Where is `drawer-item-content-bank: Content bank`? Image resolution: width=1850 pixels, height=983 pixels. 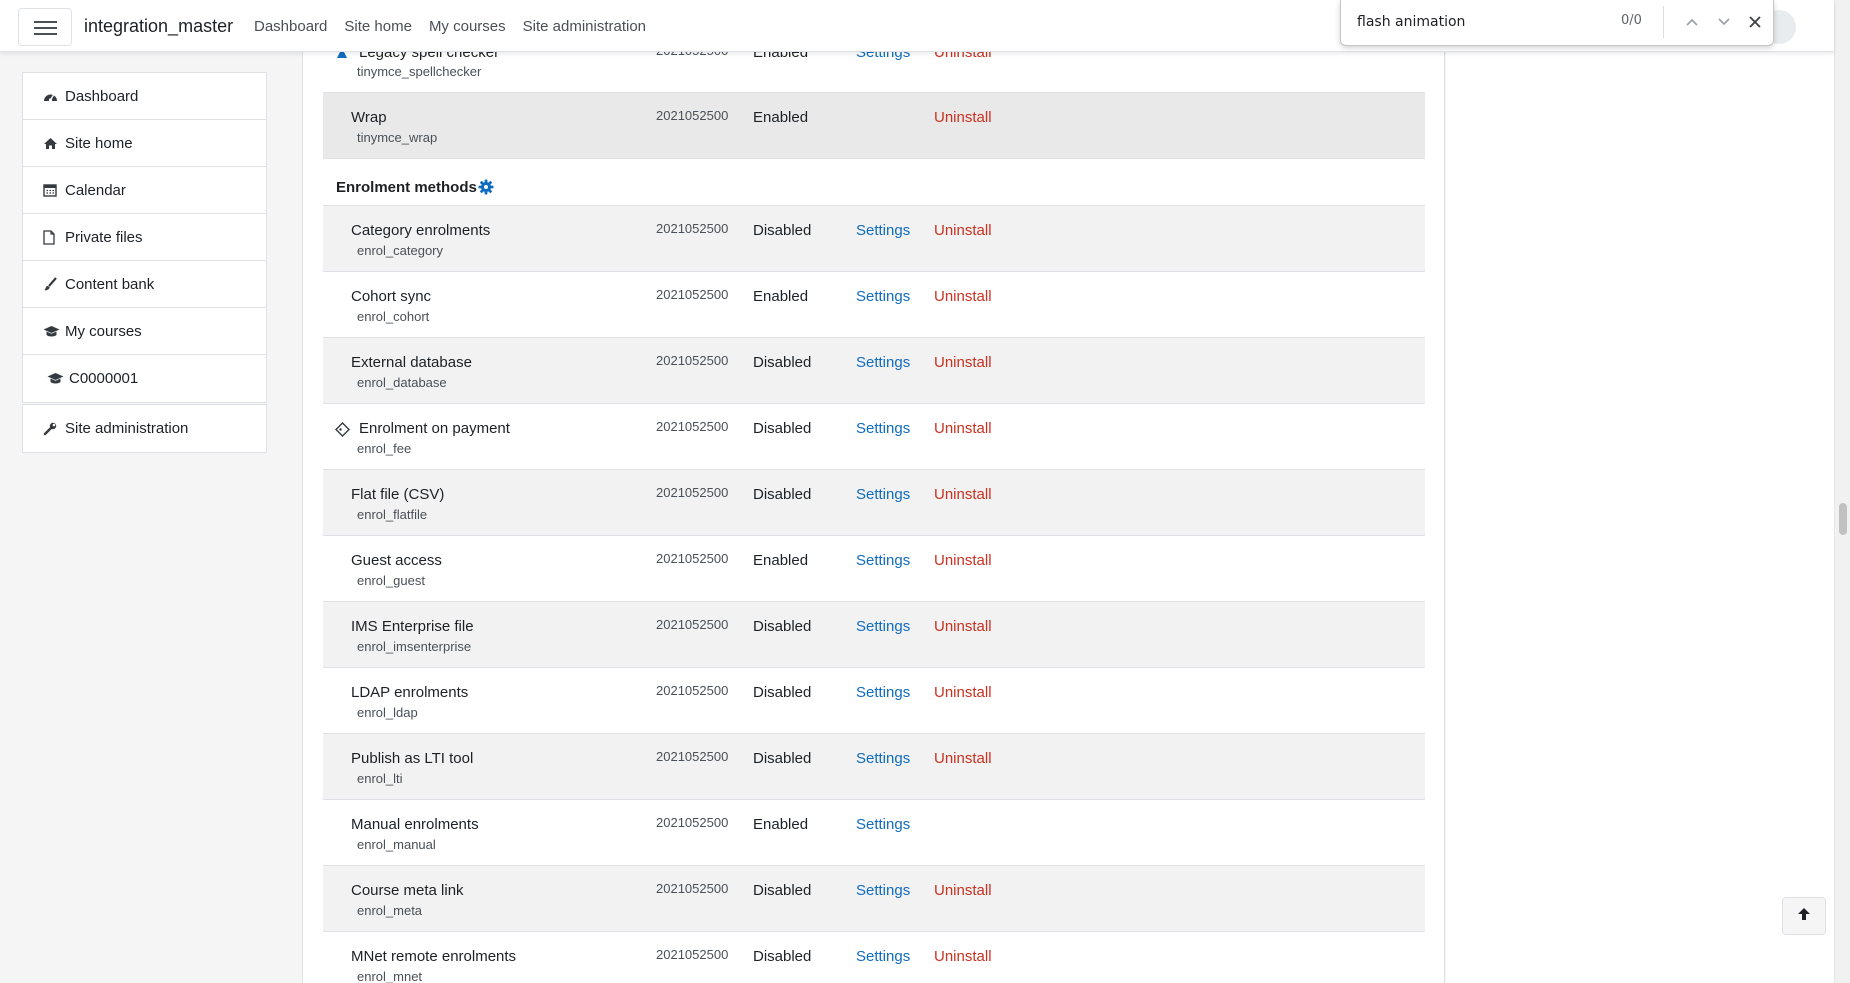
drawer-item-content-bank: Content bank is located at coordinates (144, 284).